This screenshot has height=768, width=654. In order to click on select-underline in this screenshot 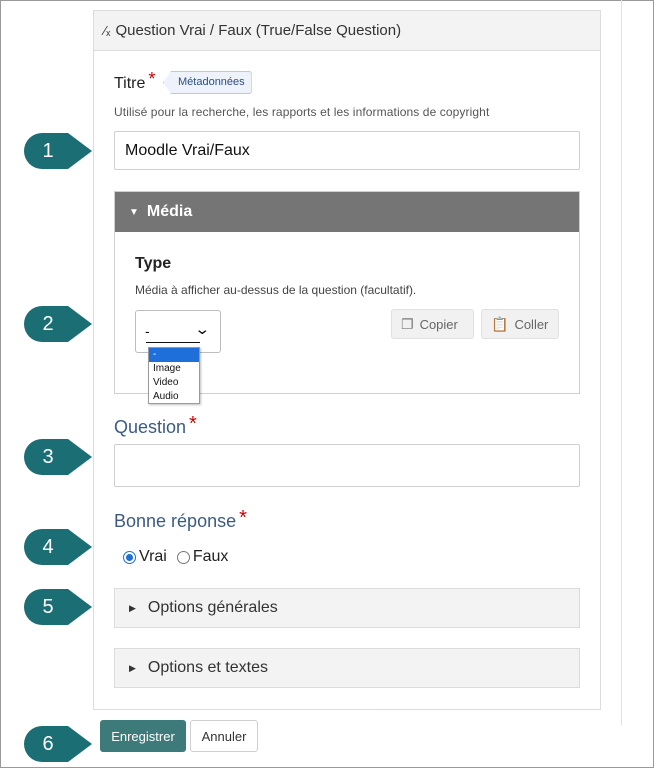, I will do `click(173, 342)`.